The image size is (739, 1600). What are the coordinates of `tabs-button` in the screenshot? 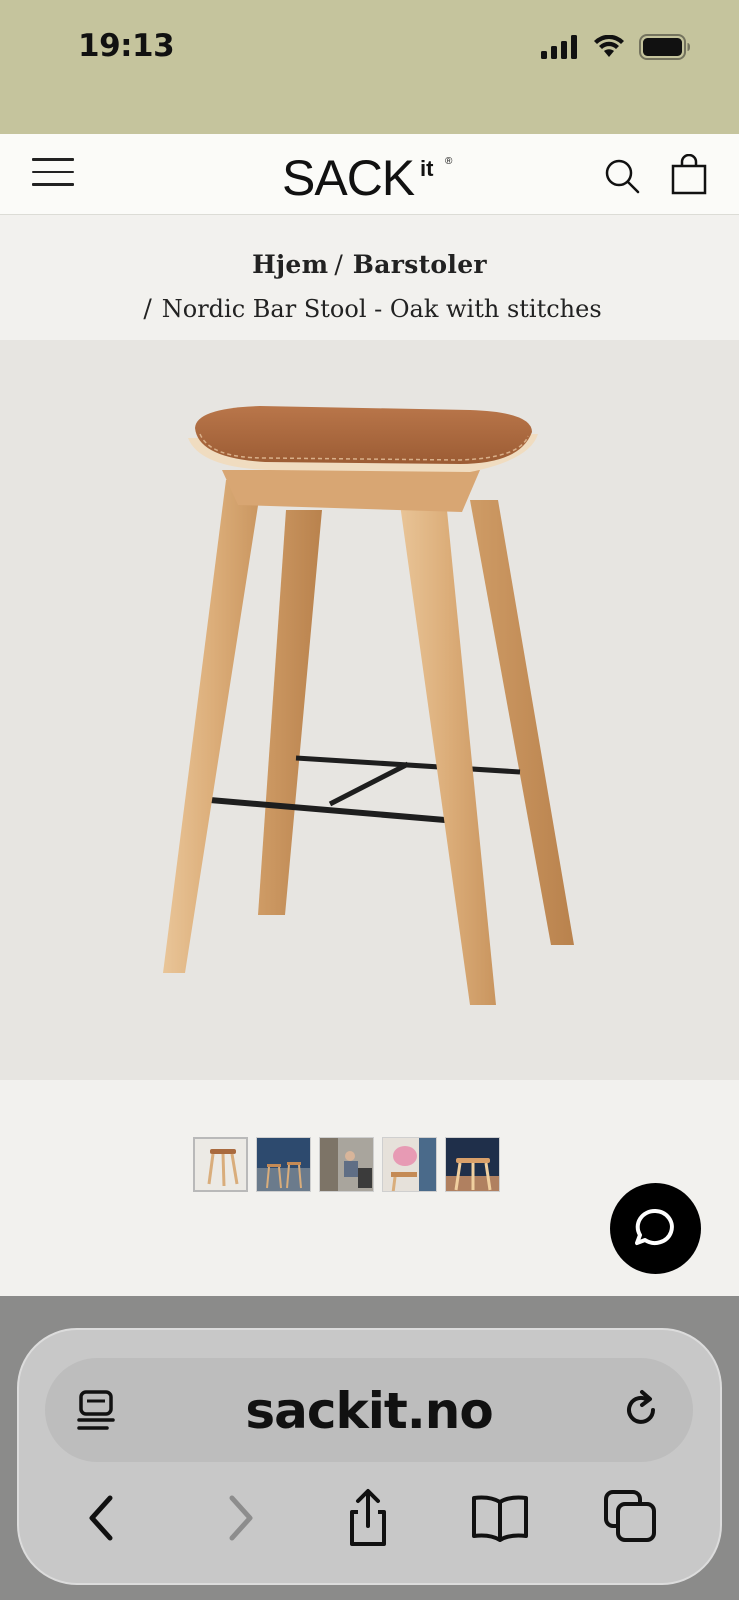 It's located at (632, 1518).